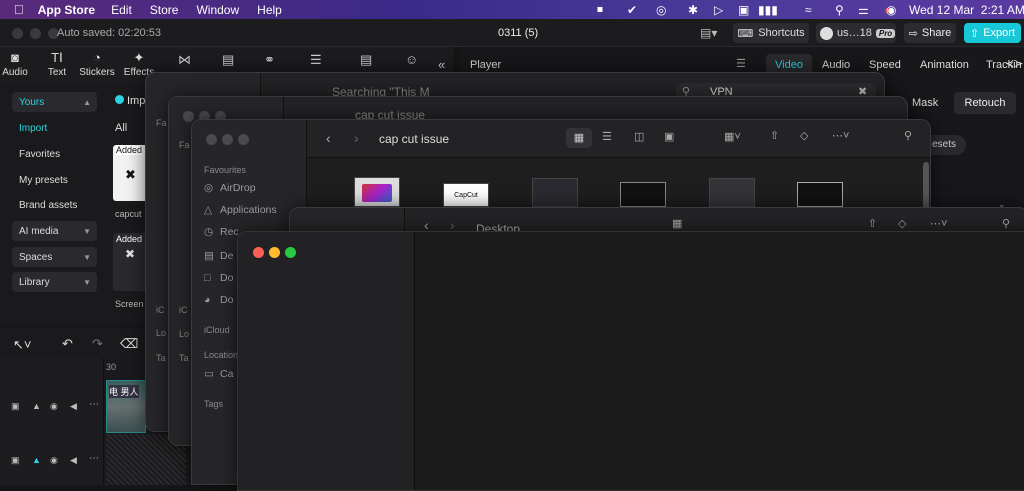 The image size is (1024, 491). Describe the element at coordinates (466, 195) in the screenshot. I see `file-thumbnail: CapCut` at that location.